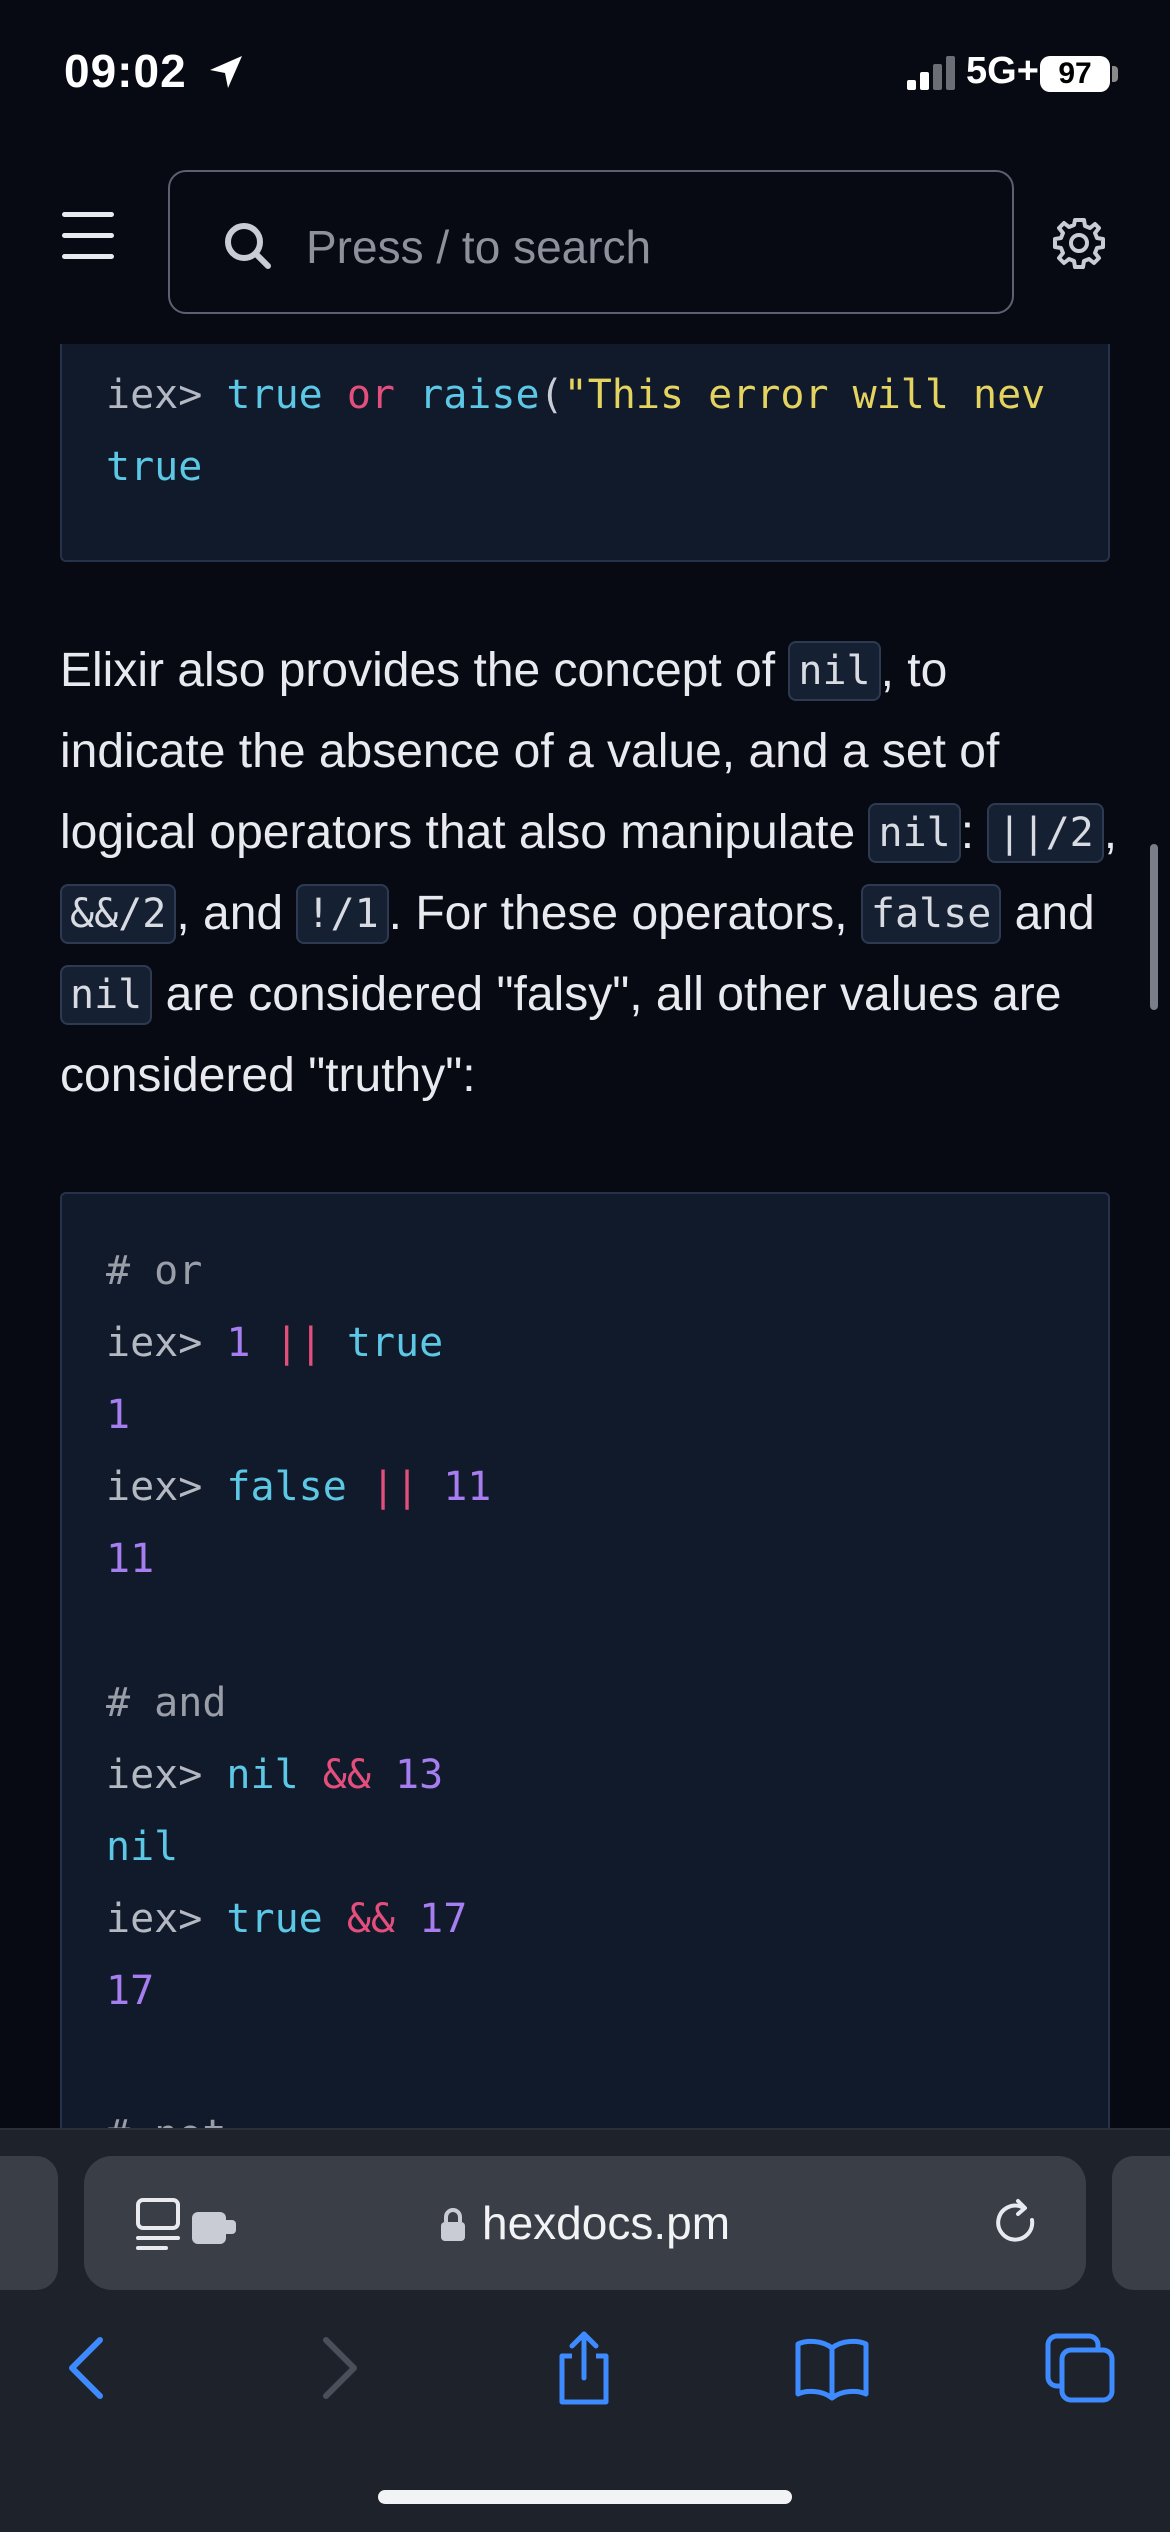  Describe the element at coordinates (154, 1271) in the screenshot. I see `code-comment: # or` at that location.